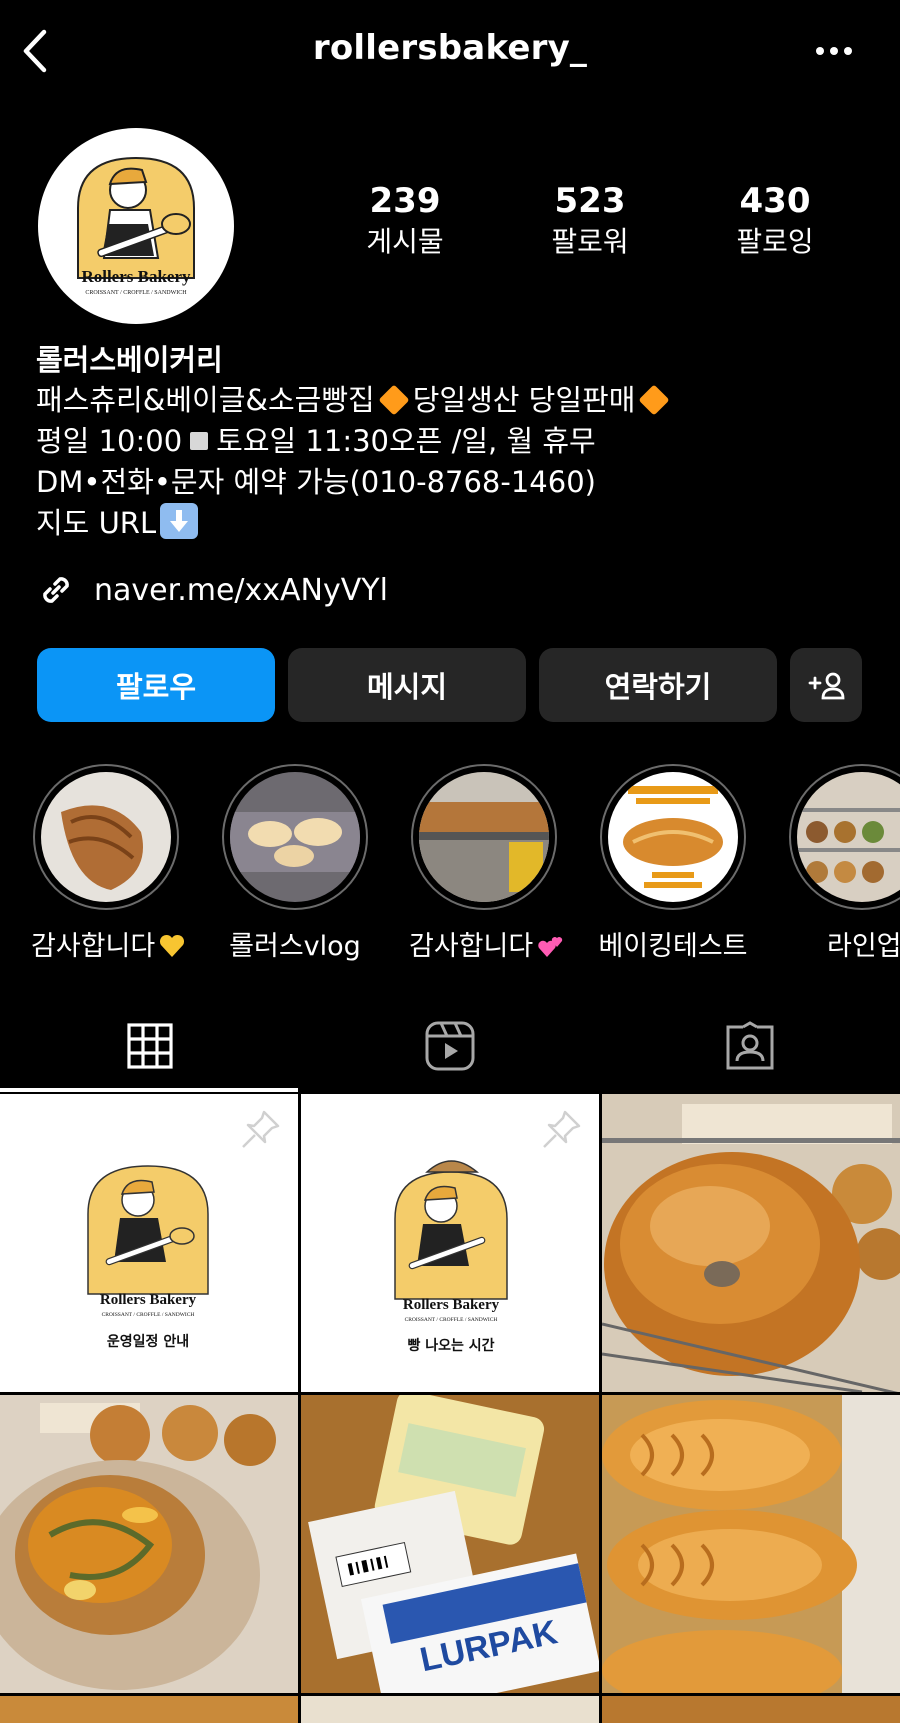 The width and height of the screenshot is (900, 1723). I want to click on profile-stats: 239 게시물 523 팔로워 430 팔로잉, so click(585, 225).